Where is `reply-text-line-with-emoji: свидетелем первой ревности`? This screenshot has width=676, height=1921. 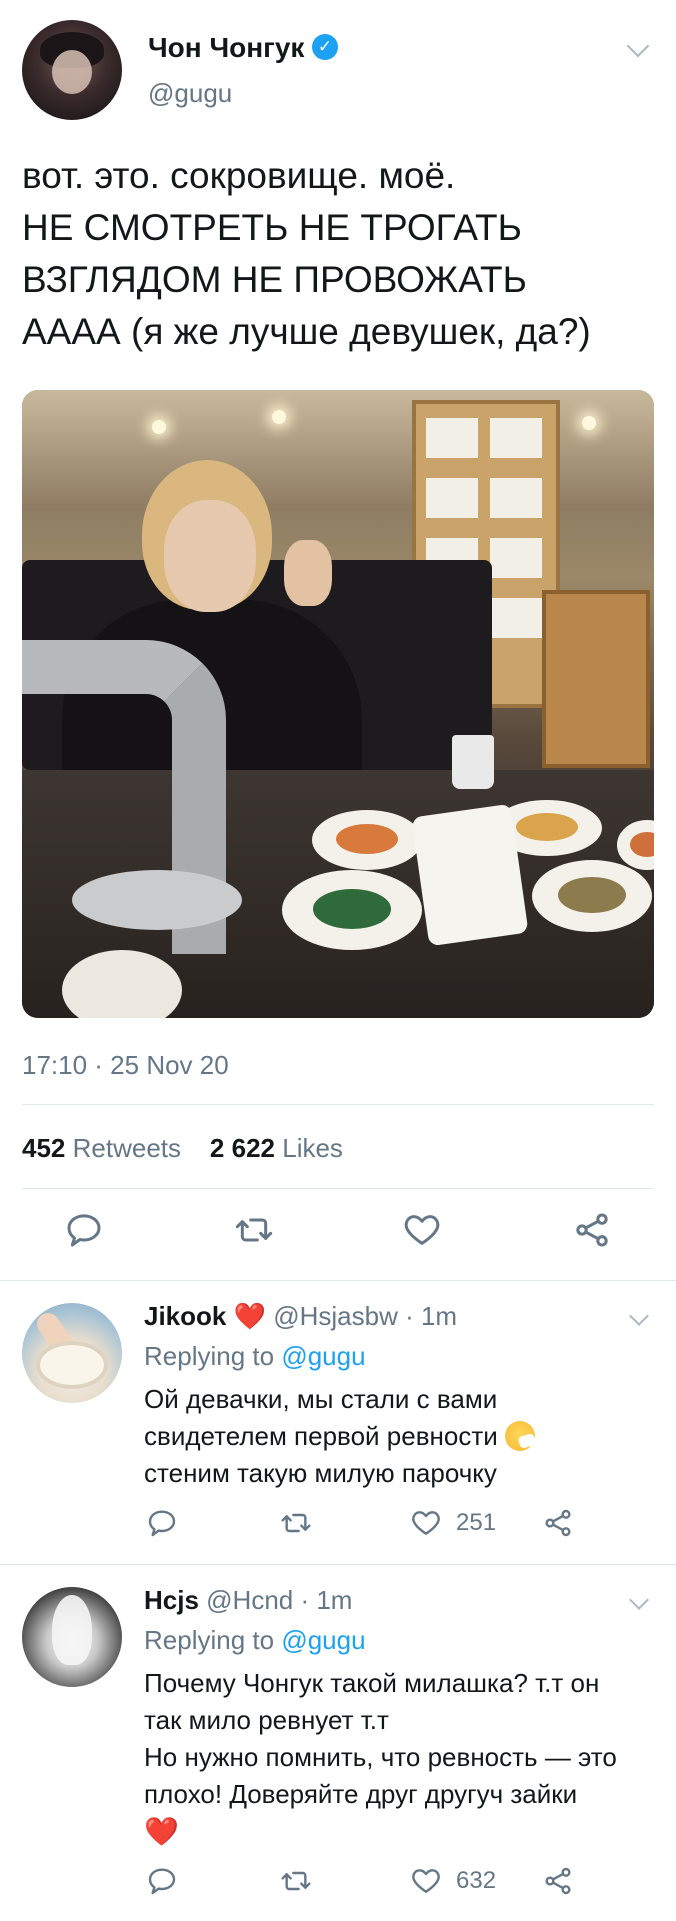 reply-text-line-with-emoji: свидетелем первой ревности is located at coordinates (404, 1436).